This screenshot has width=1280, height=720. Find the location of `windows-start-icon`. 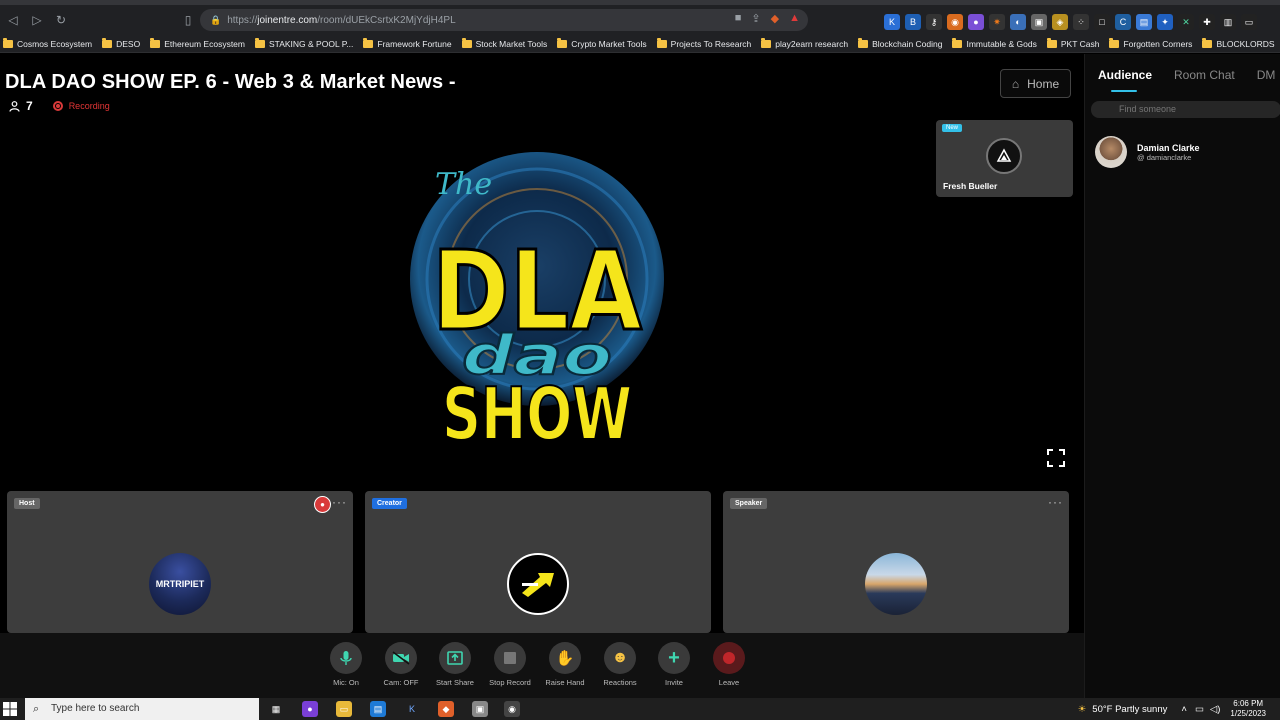

windows-start-icon is located at coordinates (10, 709).